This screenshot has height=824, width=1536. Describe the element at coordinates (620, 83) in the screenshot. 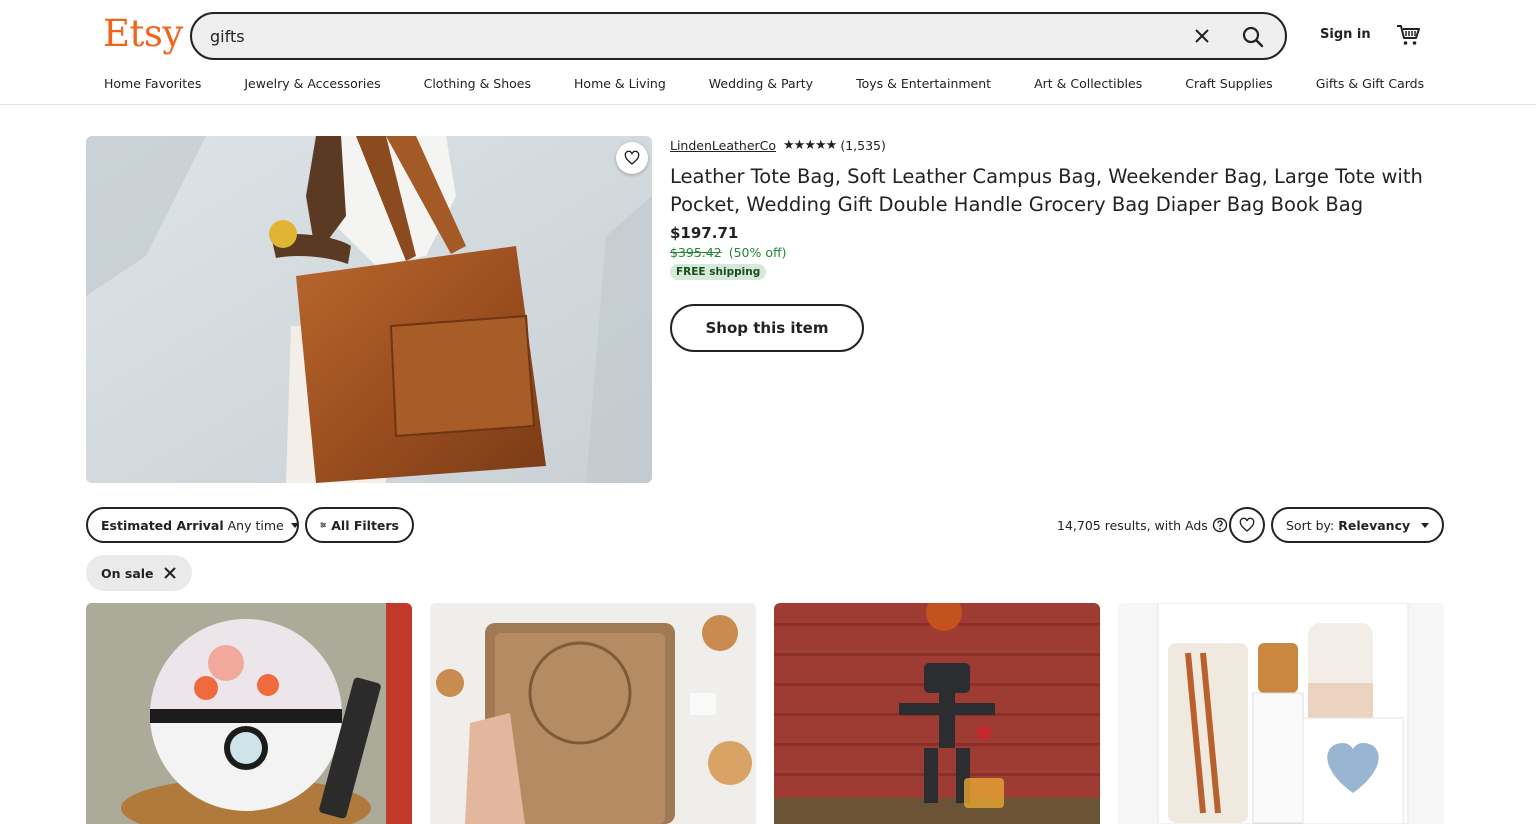

I see `nav-home-living: Home & Living` at that location.